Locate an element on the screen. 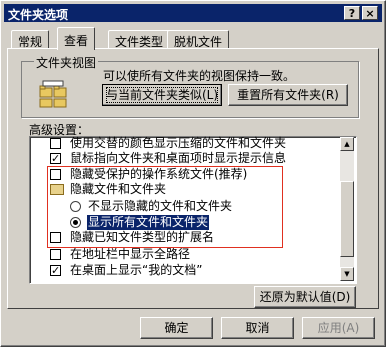 The image size is (386, 347). vertical-scrollbar: ▲ ▼ is located at coordinates (347, 209).